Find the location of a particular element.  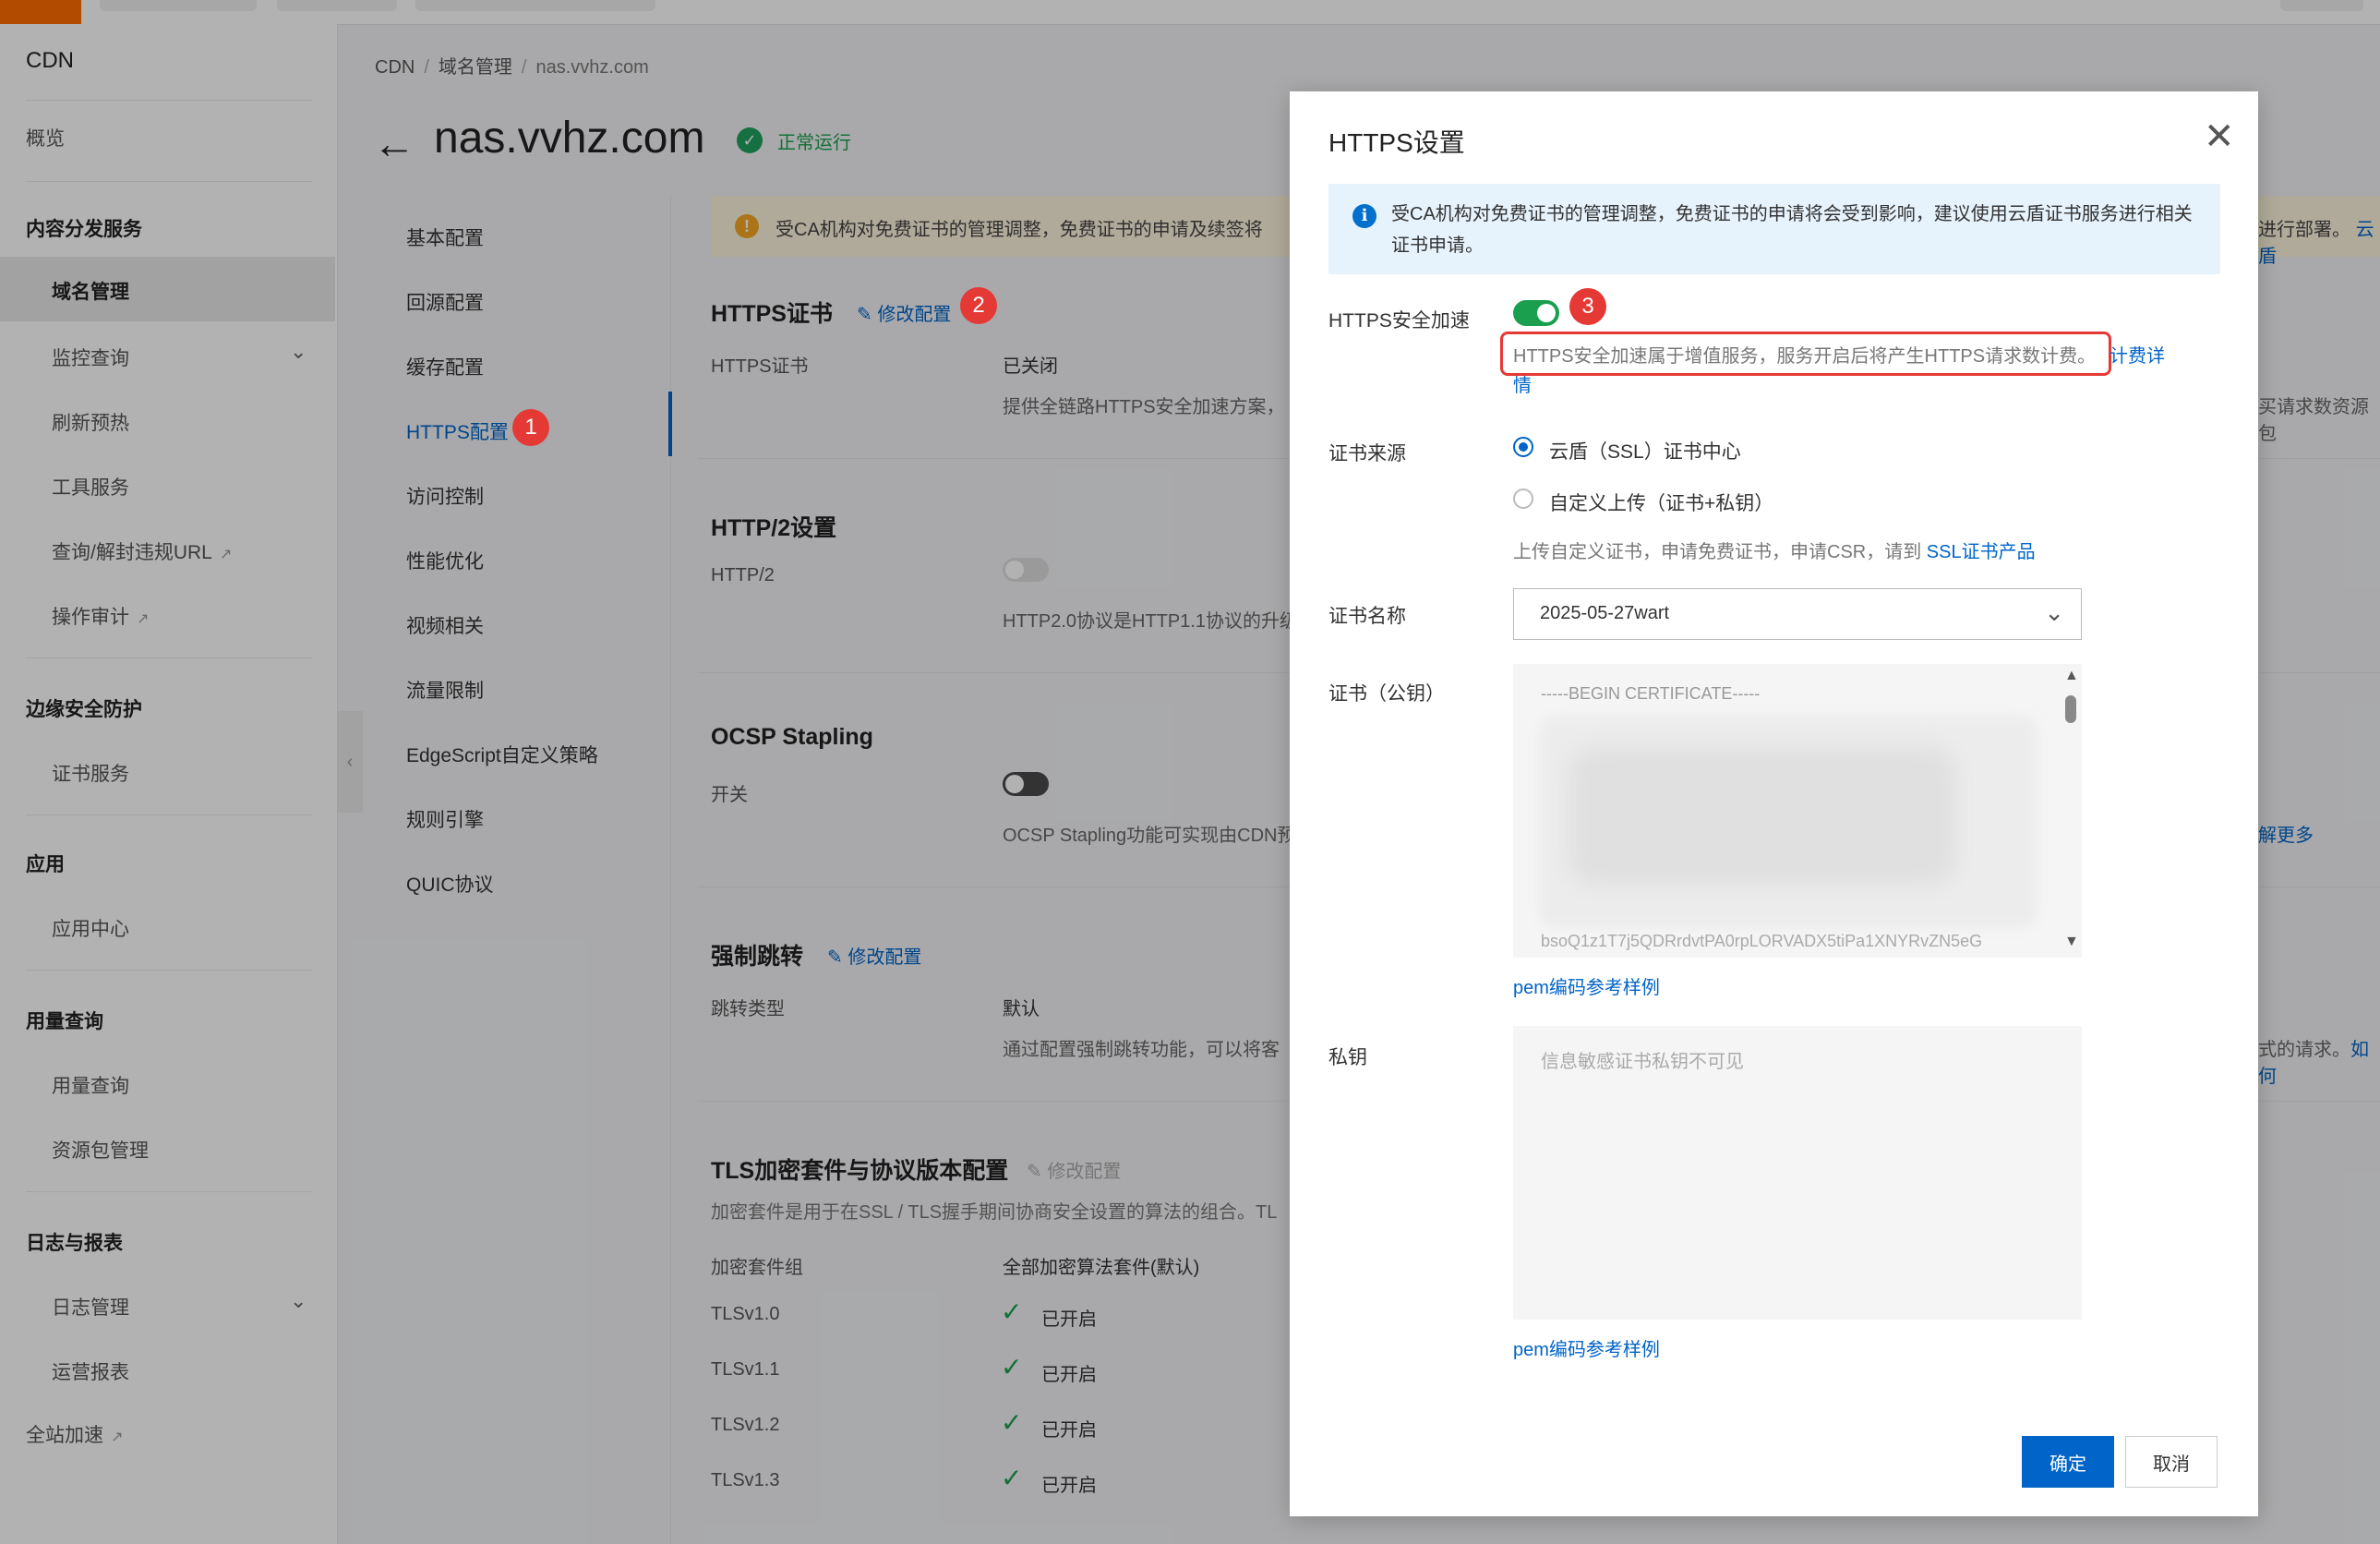

ocsp-desc: OCSP Stapling功能可实现由CDN预 is located at coordinates (1149, 836).